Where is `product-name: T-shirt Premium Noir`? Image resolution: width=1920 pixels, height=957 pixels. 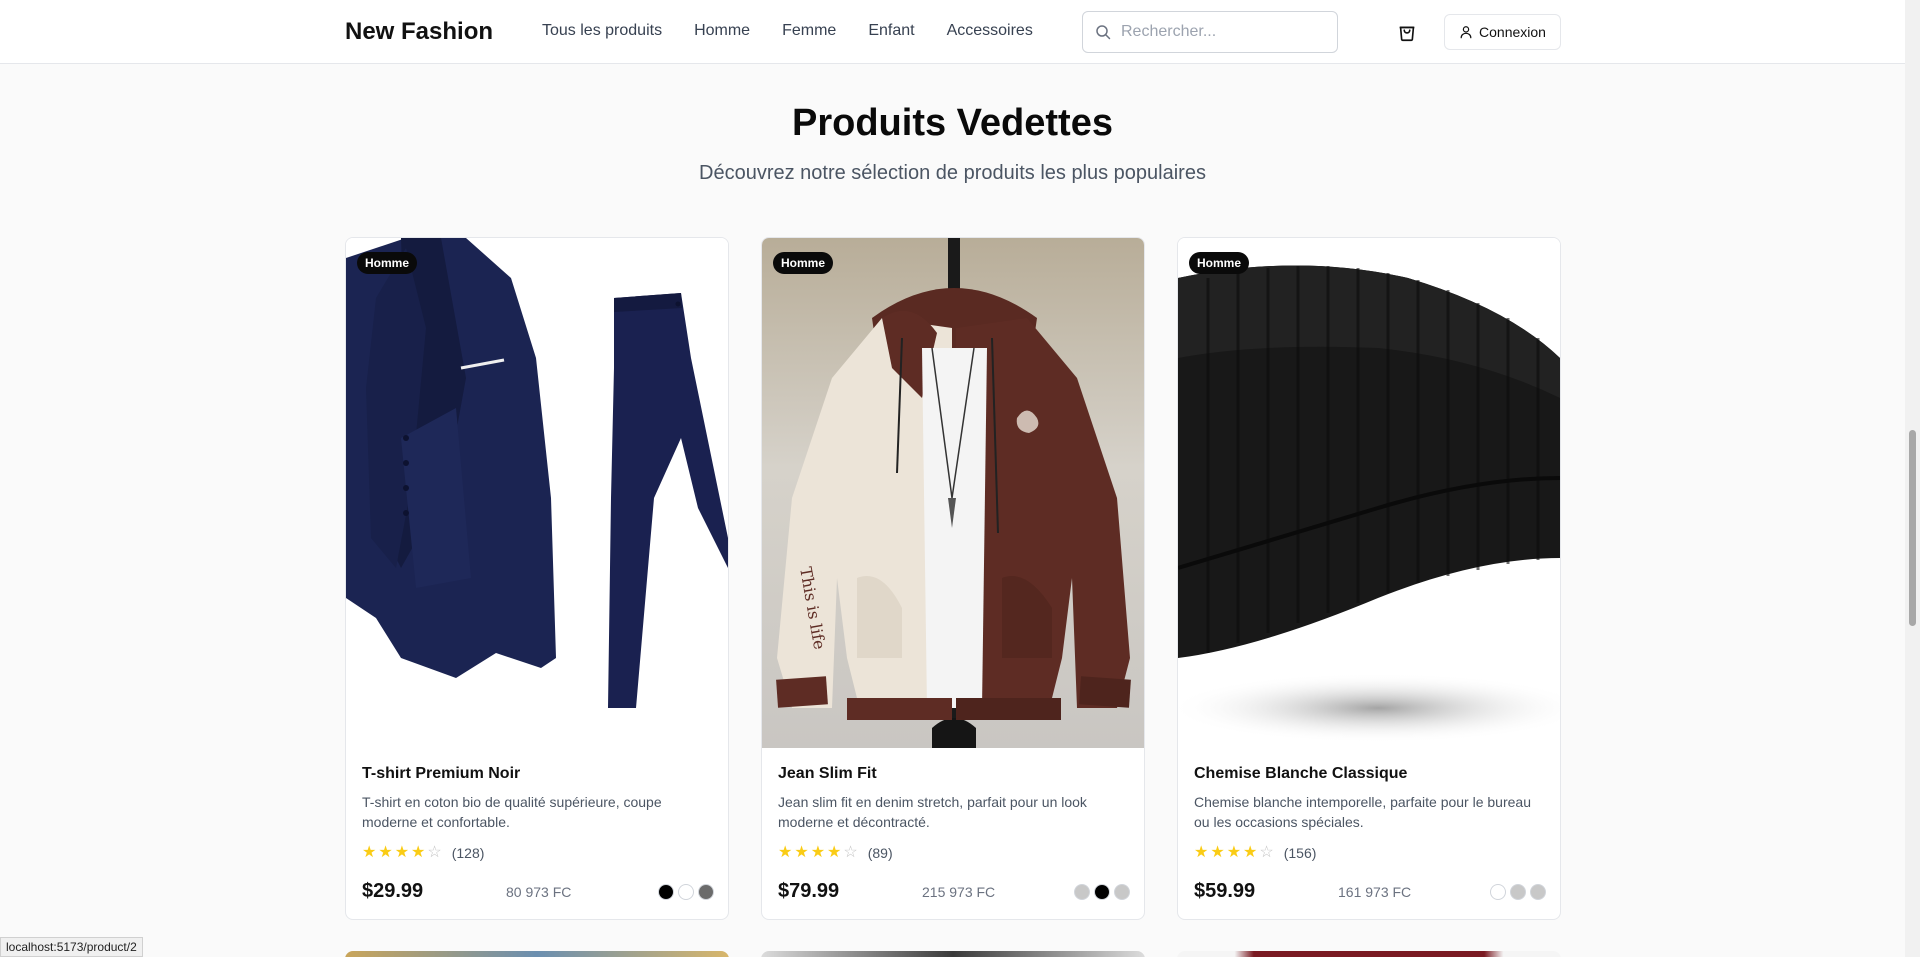 product-name: T-shirt Premium Noir is located at coordinates (538, 774).